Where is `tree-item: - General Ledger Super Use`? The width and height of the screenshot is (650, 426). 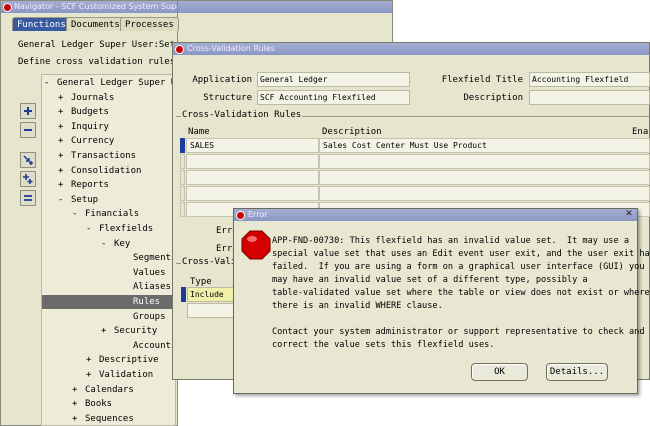
tree-item: - General Ledger Super Use is located at coordinates (108, 83).